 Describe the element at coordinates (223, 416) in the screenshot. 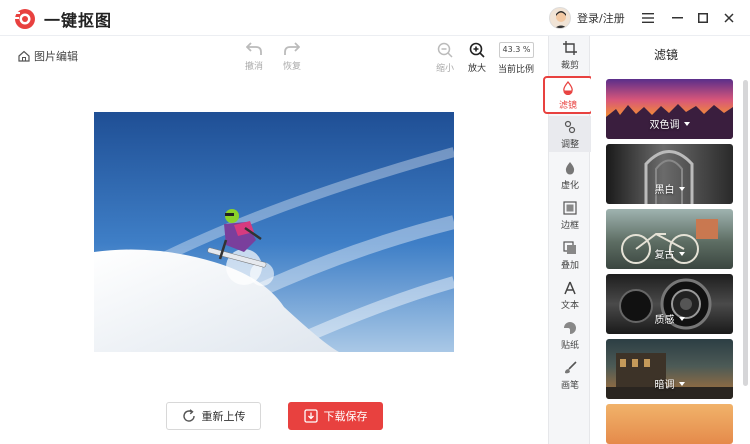

I see `reupload-label: 重新上传` at that location.